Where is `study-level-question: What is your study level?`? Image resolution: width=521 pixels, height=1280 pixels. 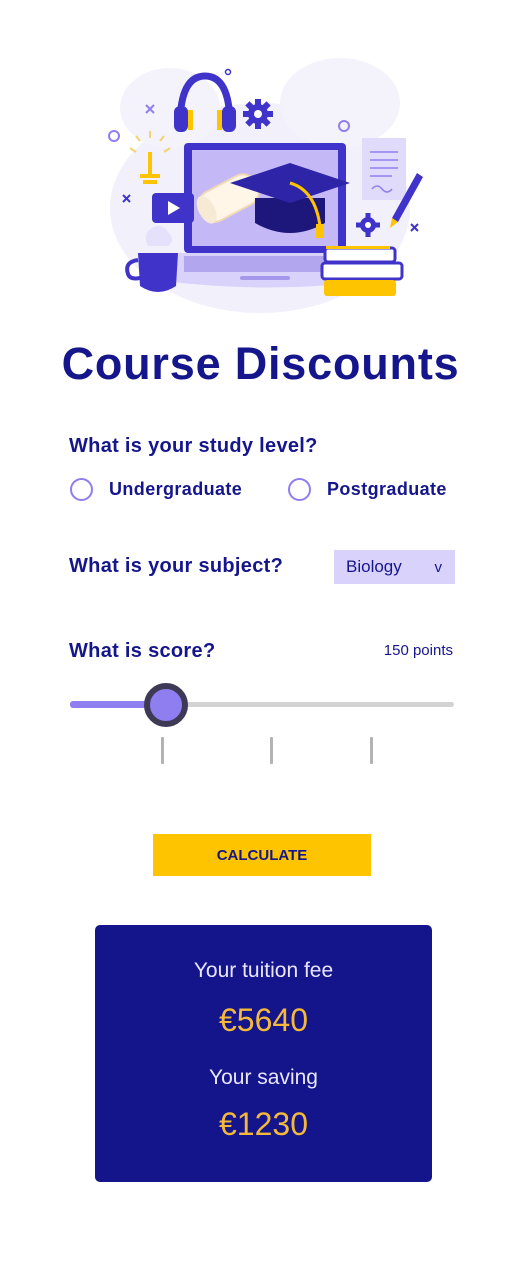
study-level-question: What is your study level? is located at coordinates (193, 446).